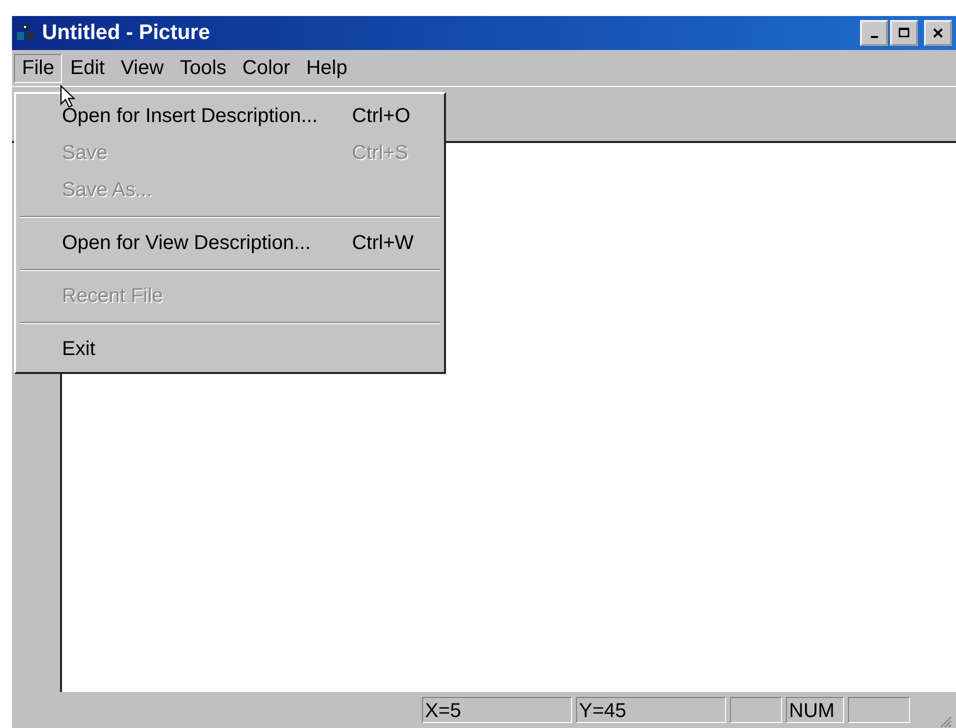 The height and width of the screenshot is (728, 956). I want to click on resize-grip-icon, so click(945, 721).